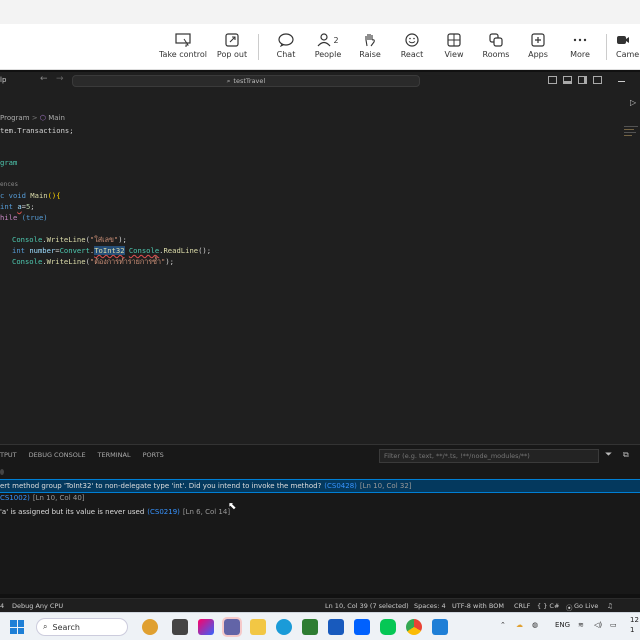 The height and width of the screenshot is (640, 640). What do you see at coordinates (567, 80) in the screenshot?
I see `toggle-panel-icon` at bounding box center [567, 80].